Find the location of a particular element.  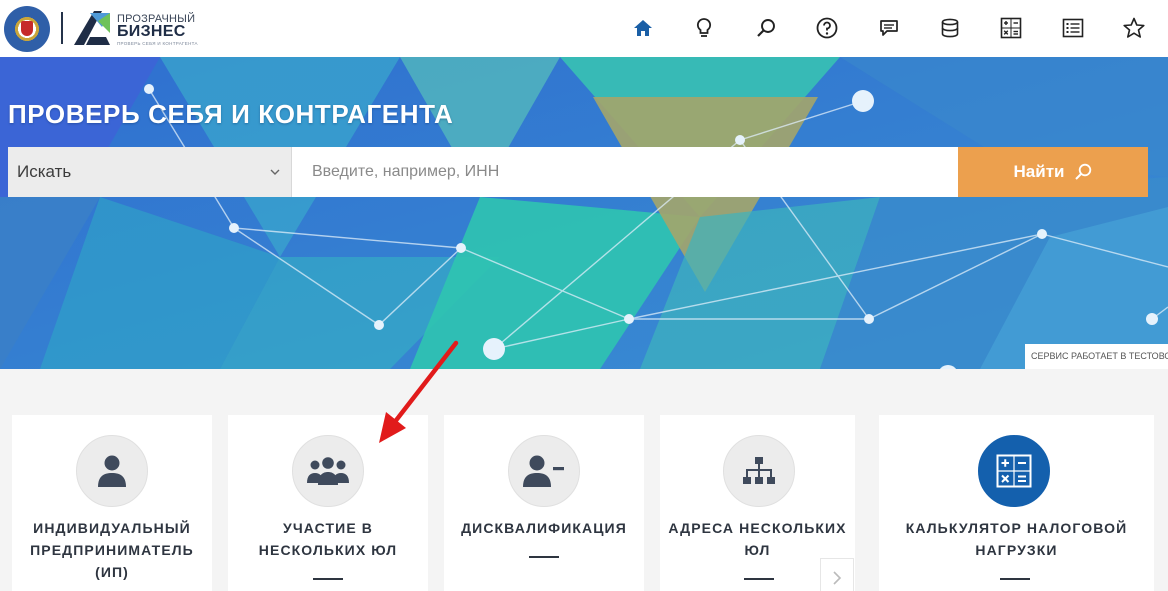

nav-feedback is located at coordinates (889, 28).